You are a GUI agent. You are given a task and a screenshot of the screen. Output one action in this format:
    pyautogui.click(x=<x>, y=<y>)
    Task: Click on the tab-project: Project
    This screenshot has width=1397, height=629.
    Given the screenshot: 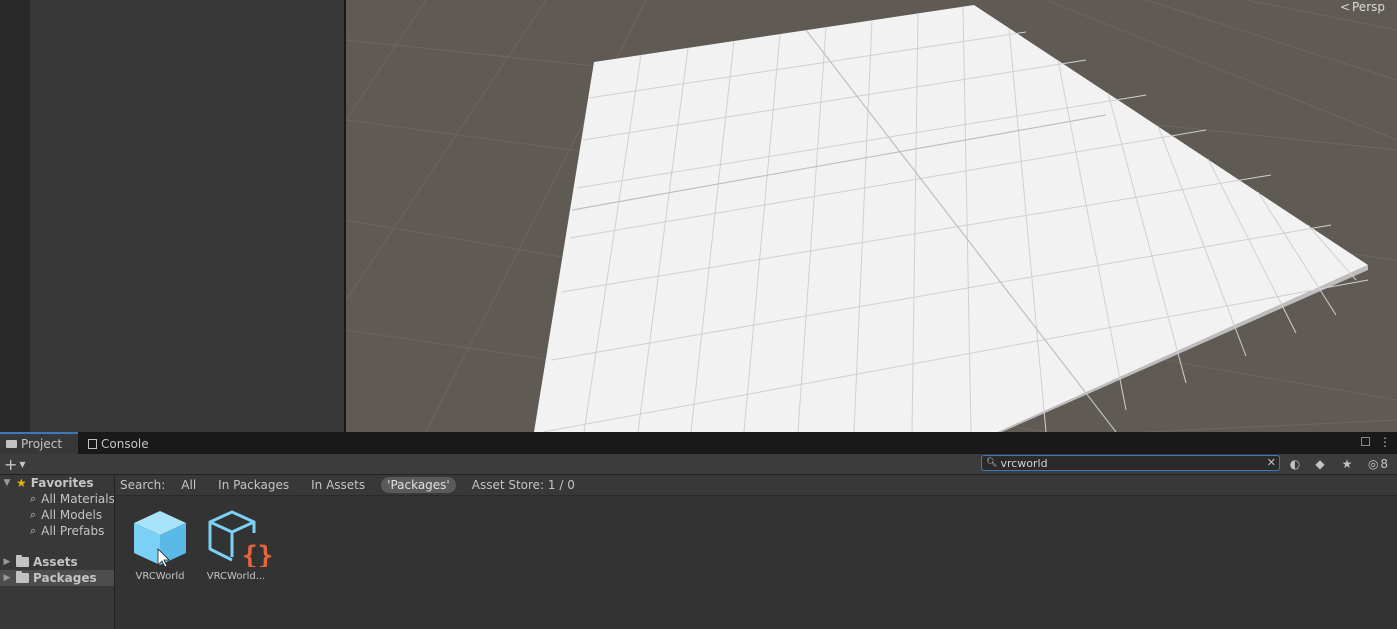 What is the action you would take?
    pyautogui.click(x=39, y=443)
    